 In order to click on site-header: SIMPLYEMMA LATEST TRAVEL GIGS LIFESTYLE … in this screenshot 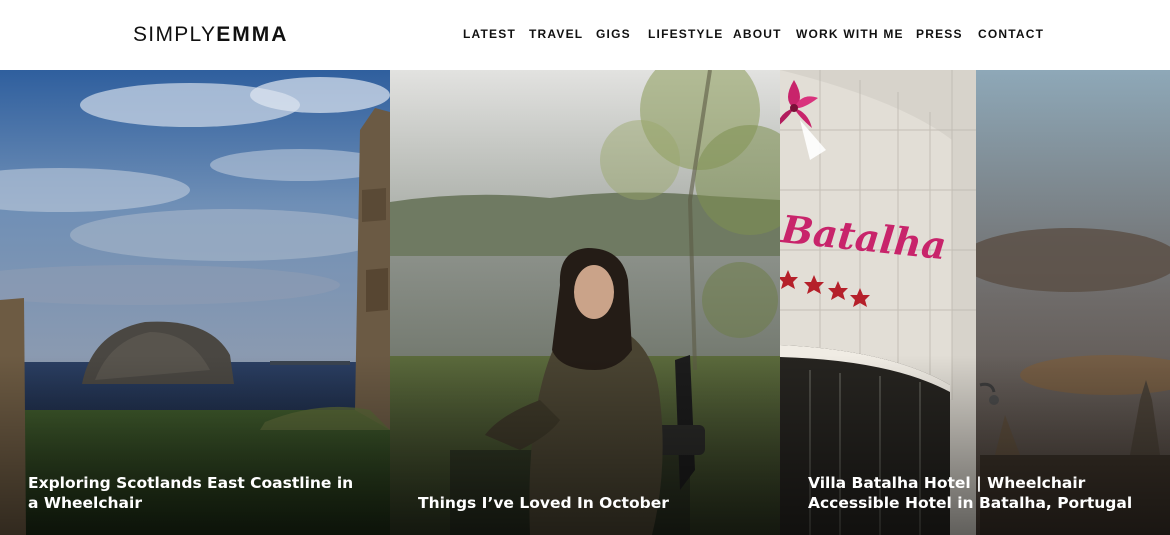, I will do `click(585, 35)`.